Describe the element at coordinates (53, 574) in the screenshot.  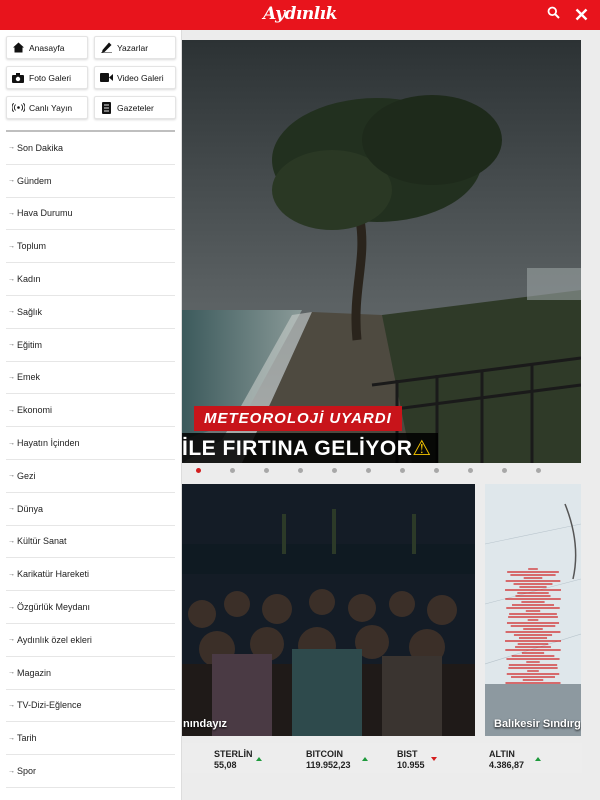
I see `menu-item-label: Karikatür Hareketi` at that location.